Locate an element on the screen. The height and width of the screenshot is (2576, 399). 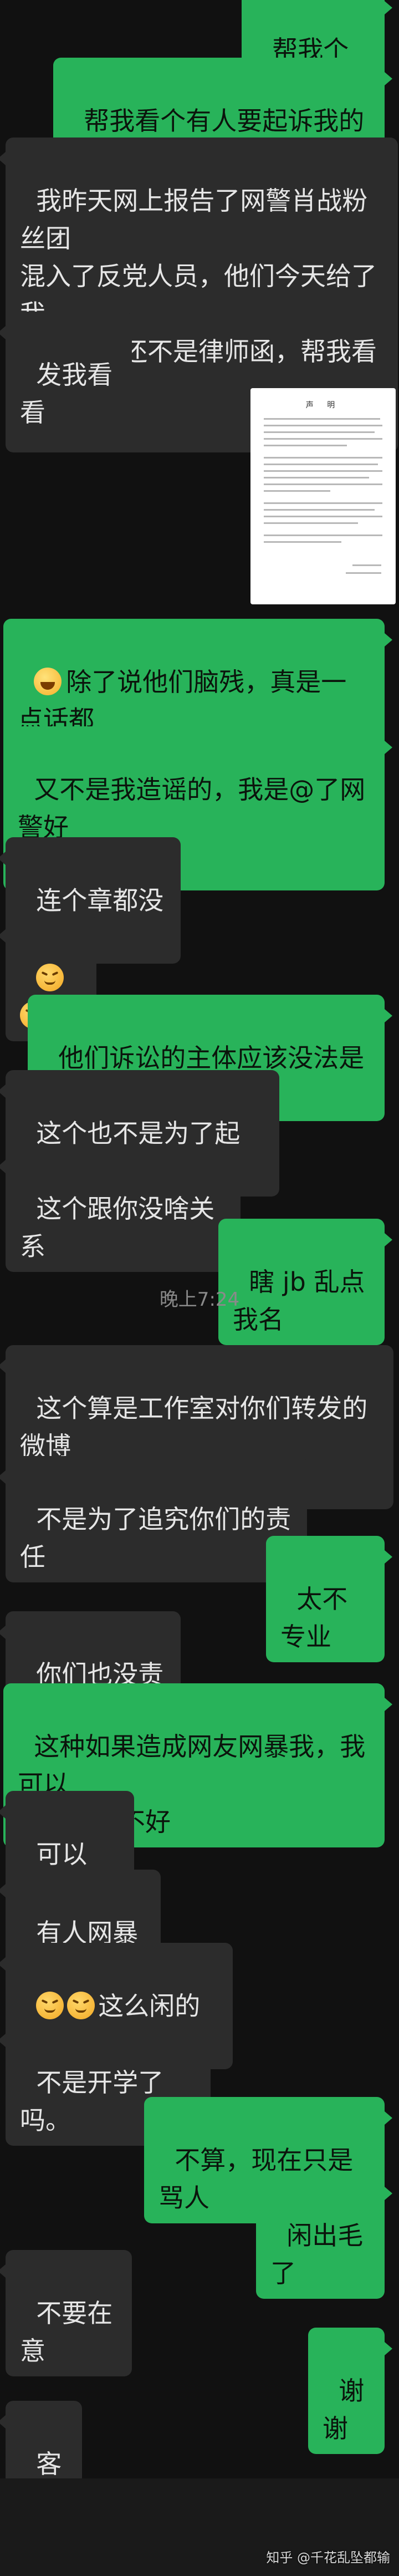
document-image: 声 明 is located at coordinates (323, 496).